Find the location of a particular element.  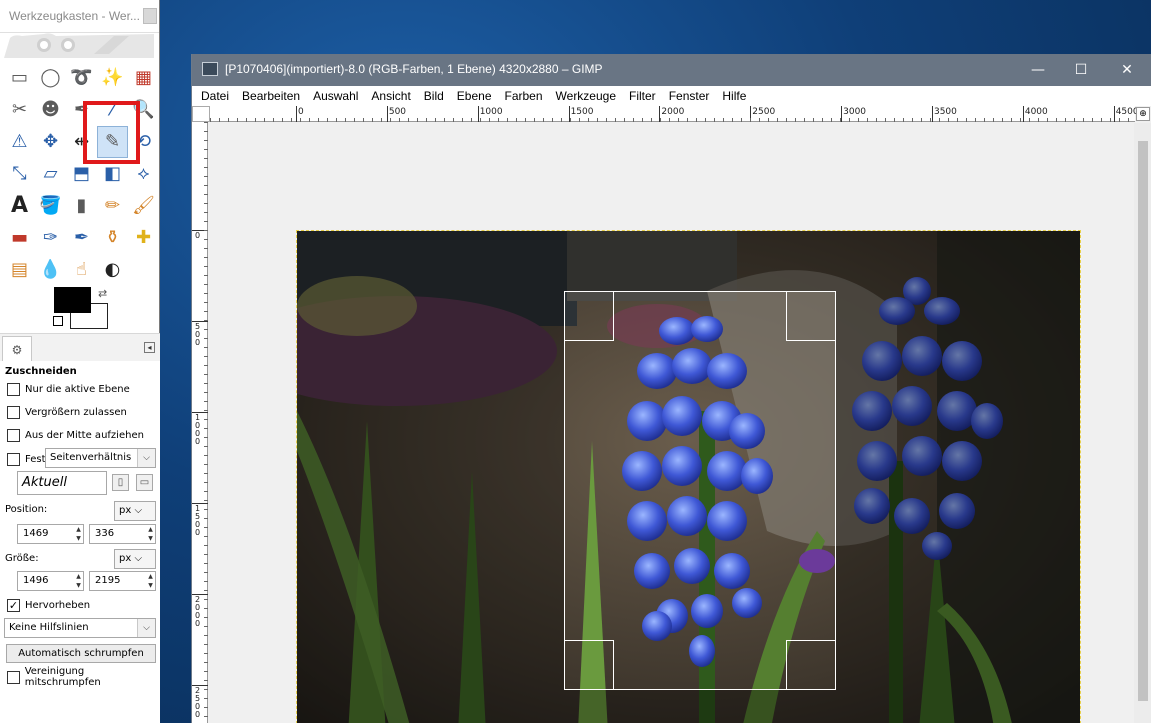

vertical-ruler: 0 500 1000 1500 2000 2500 is located at coordinates (200, 422).